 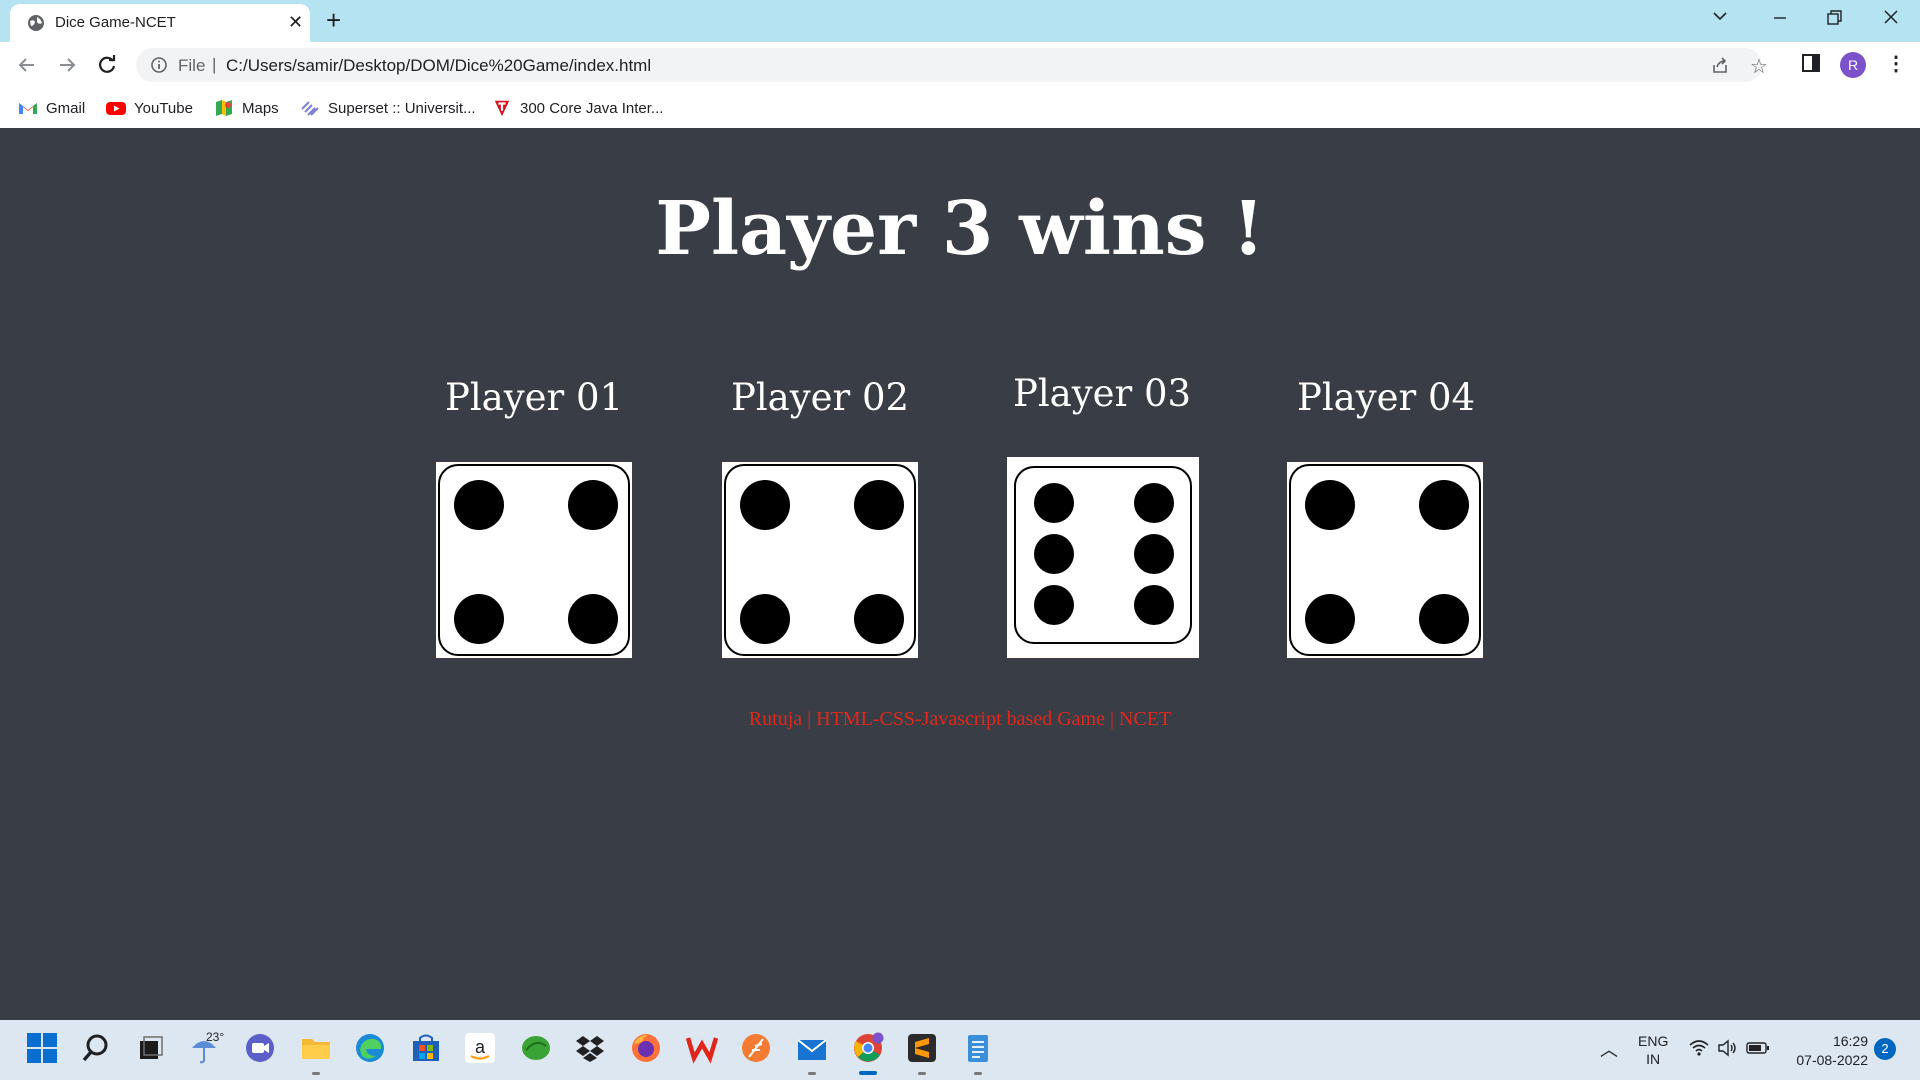 I want to click on firefox-icon, so click(x=646, y=1048).